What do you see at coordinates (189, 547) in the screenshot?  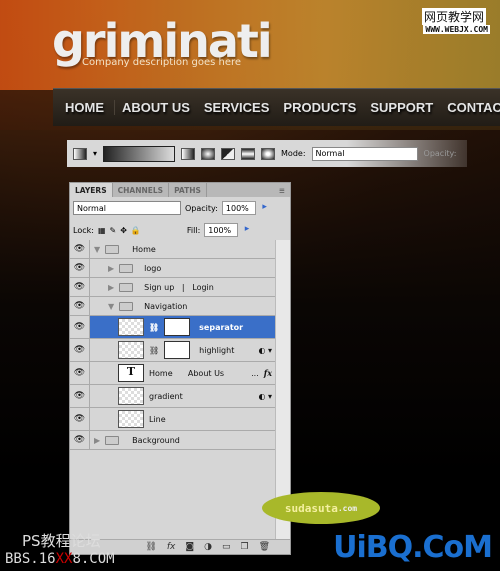 I see `add-mask-icon: ◙` at bounding box center [189, 547].